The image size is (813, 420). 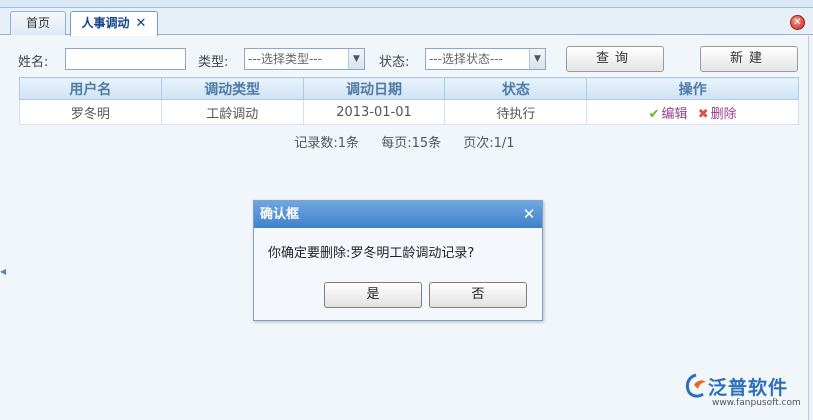 I want to click on column-header-user: 用户名, so click(x=90, y=88).